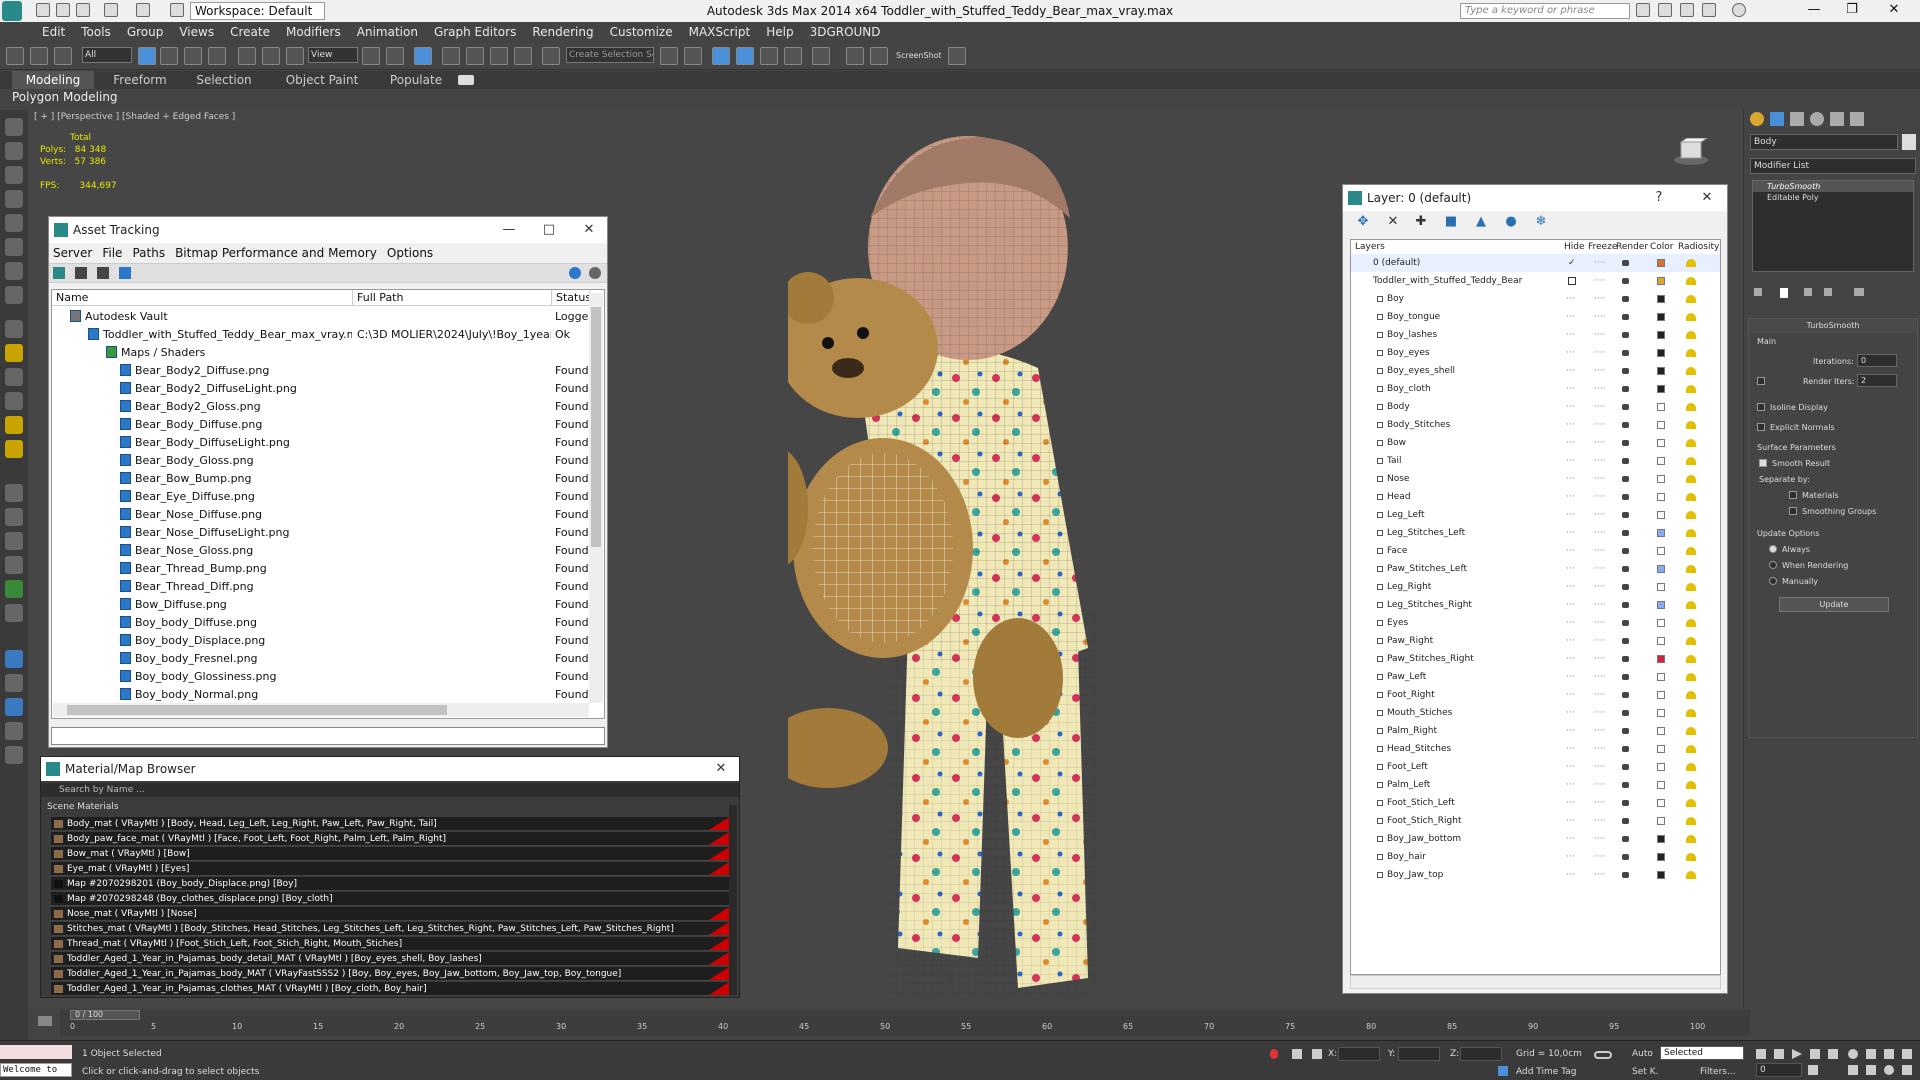 Image resolution: width=1920 pixels, height=1080 pixels. Describe the element at coordinates (12, 11) in the screenshot. I see `app-logo-icon` at that location.